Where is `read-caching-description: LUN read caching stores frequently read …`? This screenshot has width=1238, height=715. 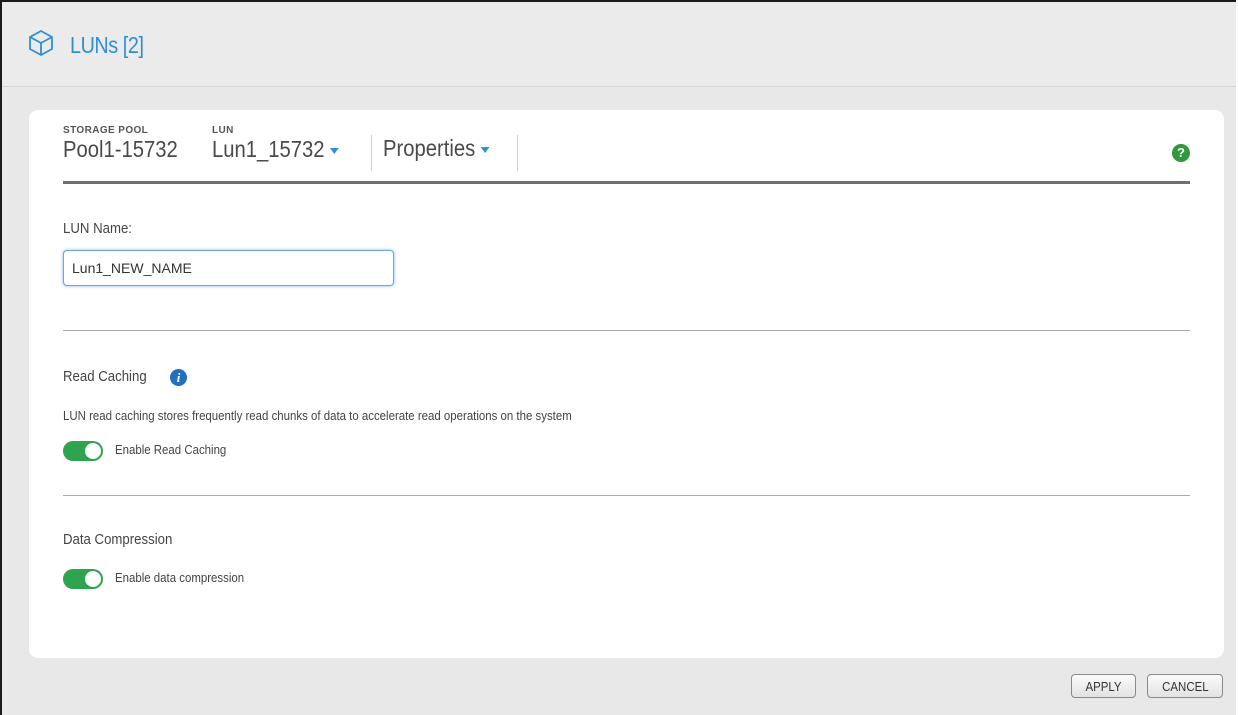
read-caching-description: LUN read caching stores frequently read … is located at coordinates (317, 415).